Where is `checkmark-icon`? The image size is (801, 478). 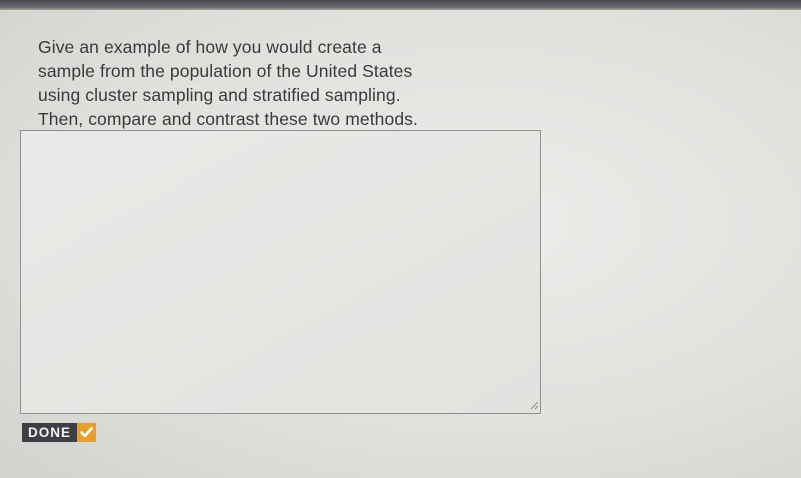
checkmark-icon is located at coordinates (87, 432).